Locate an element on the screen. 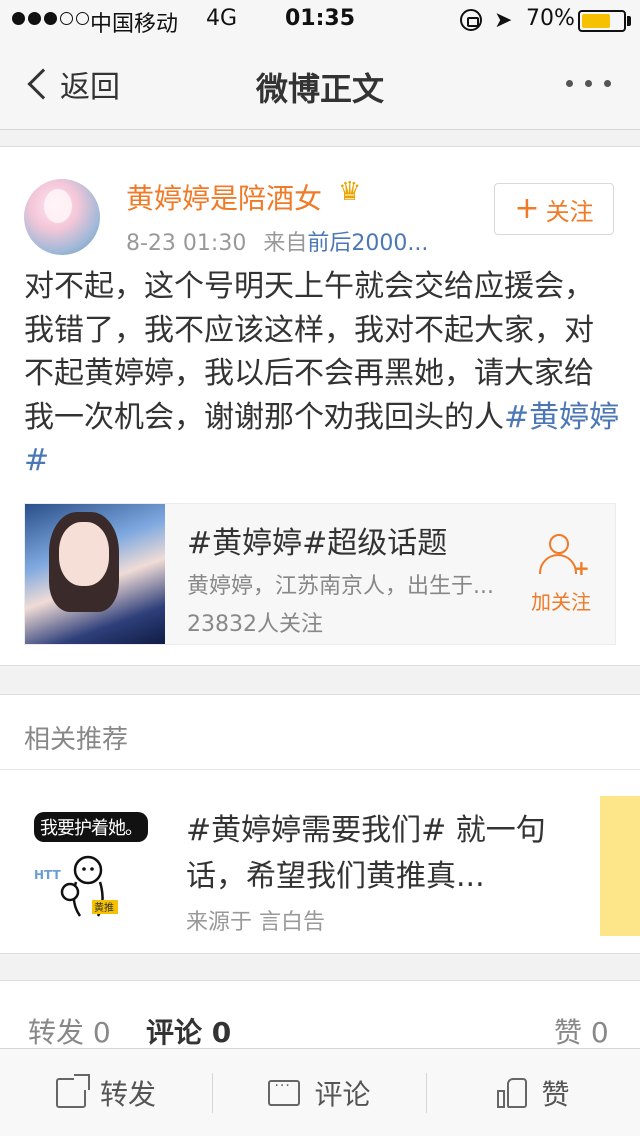 The height and width of the screenshot is (1136, 640). topic-follow-button: + 加关注 is located at coordinates (561, 574).